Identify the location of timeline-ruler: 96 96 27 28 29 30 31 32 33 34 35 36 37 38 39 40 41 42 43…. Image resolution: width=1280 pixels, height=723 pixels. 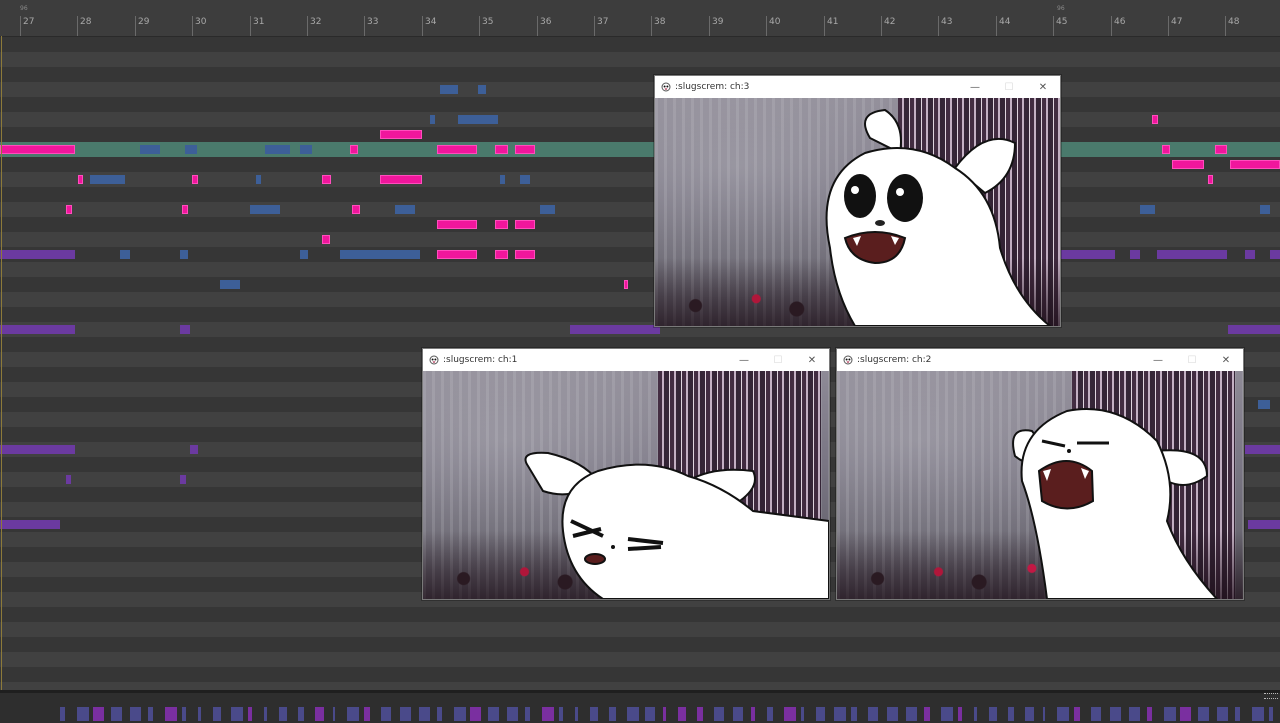
(640, 18).